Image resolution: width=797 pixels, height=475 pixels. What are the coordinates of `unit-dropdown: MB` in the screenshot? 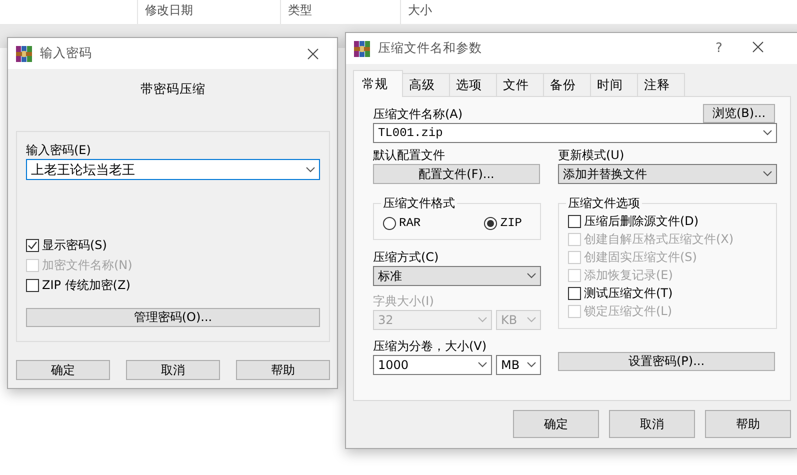 It's located at (518, 365).